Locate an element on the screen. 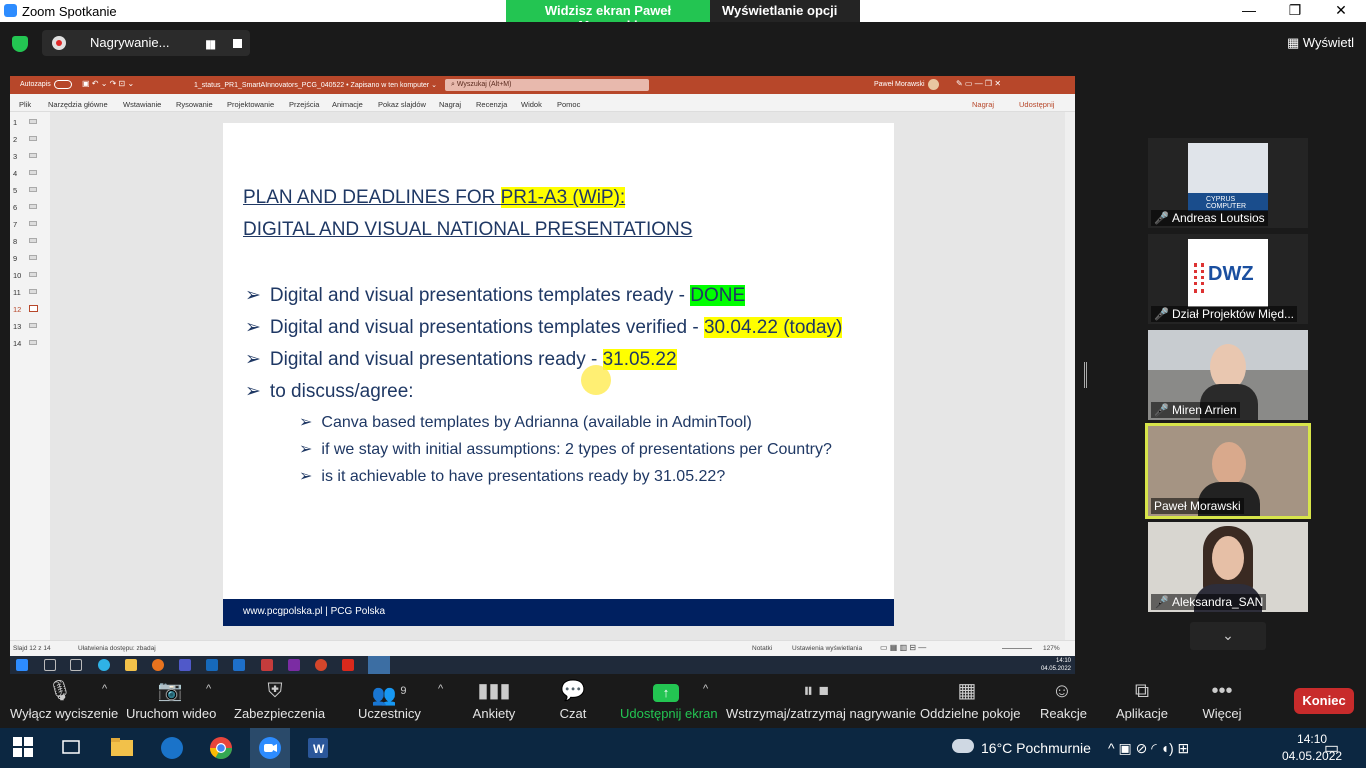 Image resolution: width=1366 pixels, height=768 pixels. zoom-slider is located at coordinates (1017, 648).